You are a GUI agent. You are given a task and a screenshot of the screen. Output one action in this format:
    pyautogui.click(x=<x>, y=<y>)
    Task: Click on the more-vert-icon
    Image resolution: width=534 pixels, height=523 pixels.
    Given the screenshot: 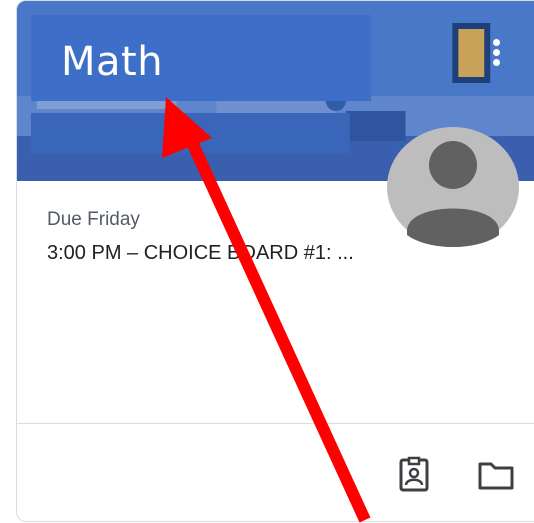 What is the action you would take?
    pyautogui.click(x=496, y=57)
    